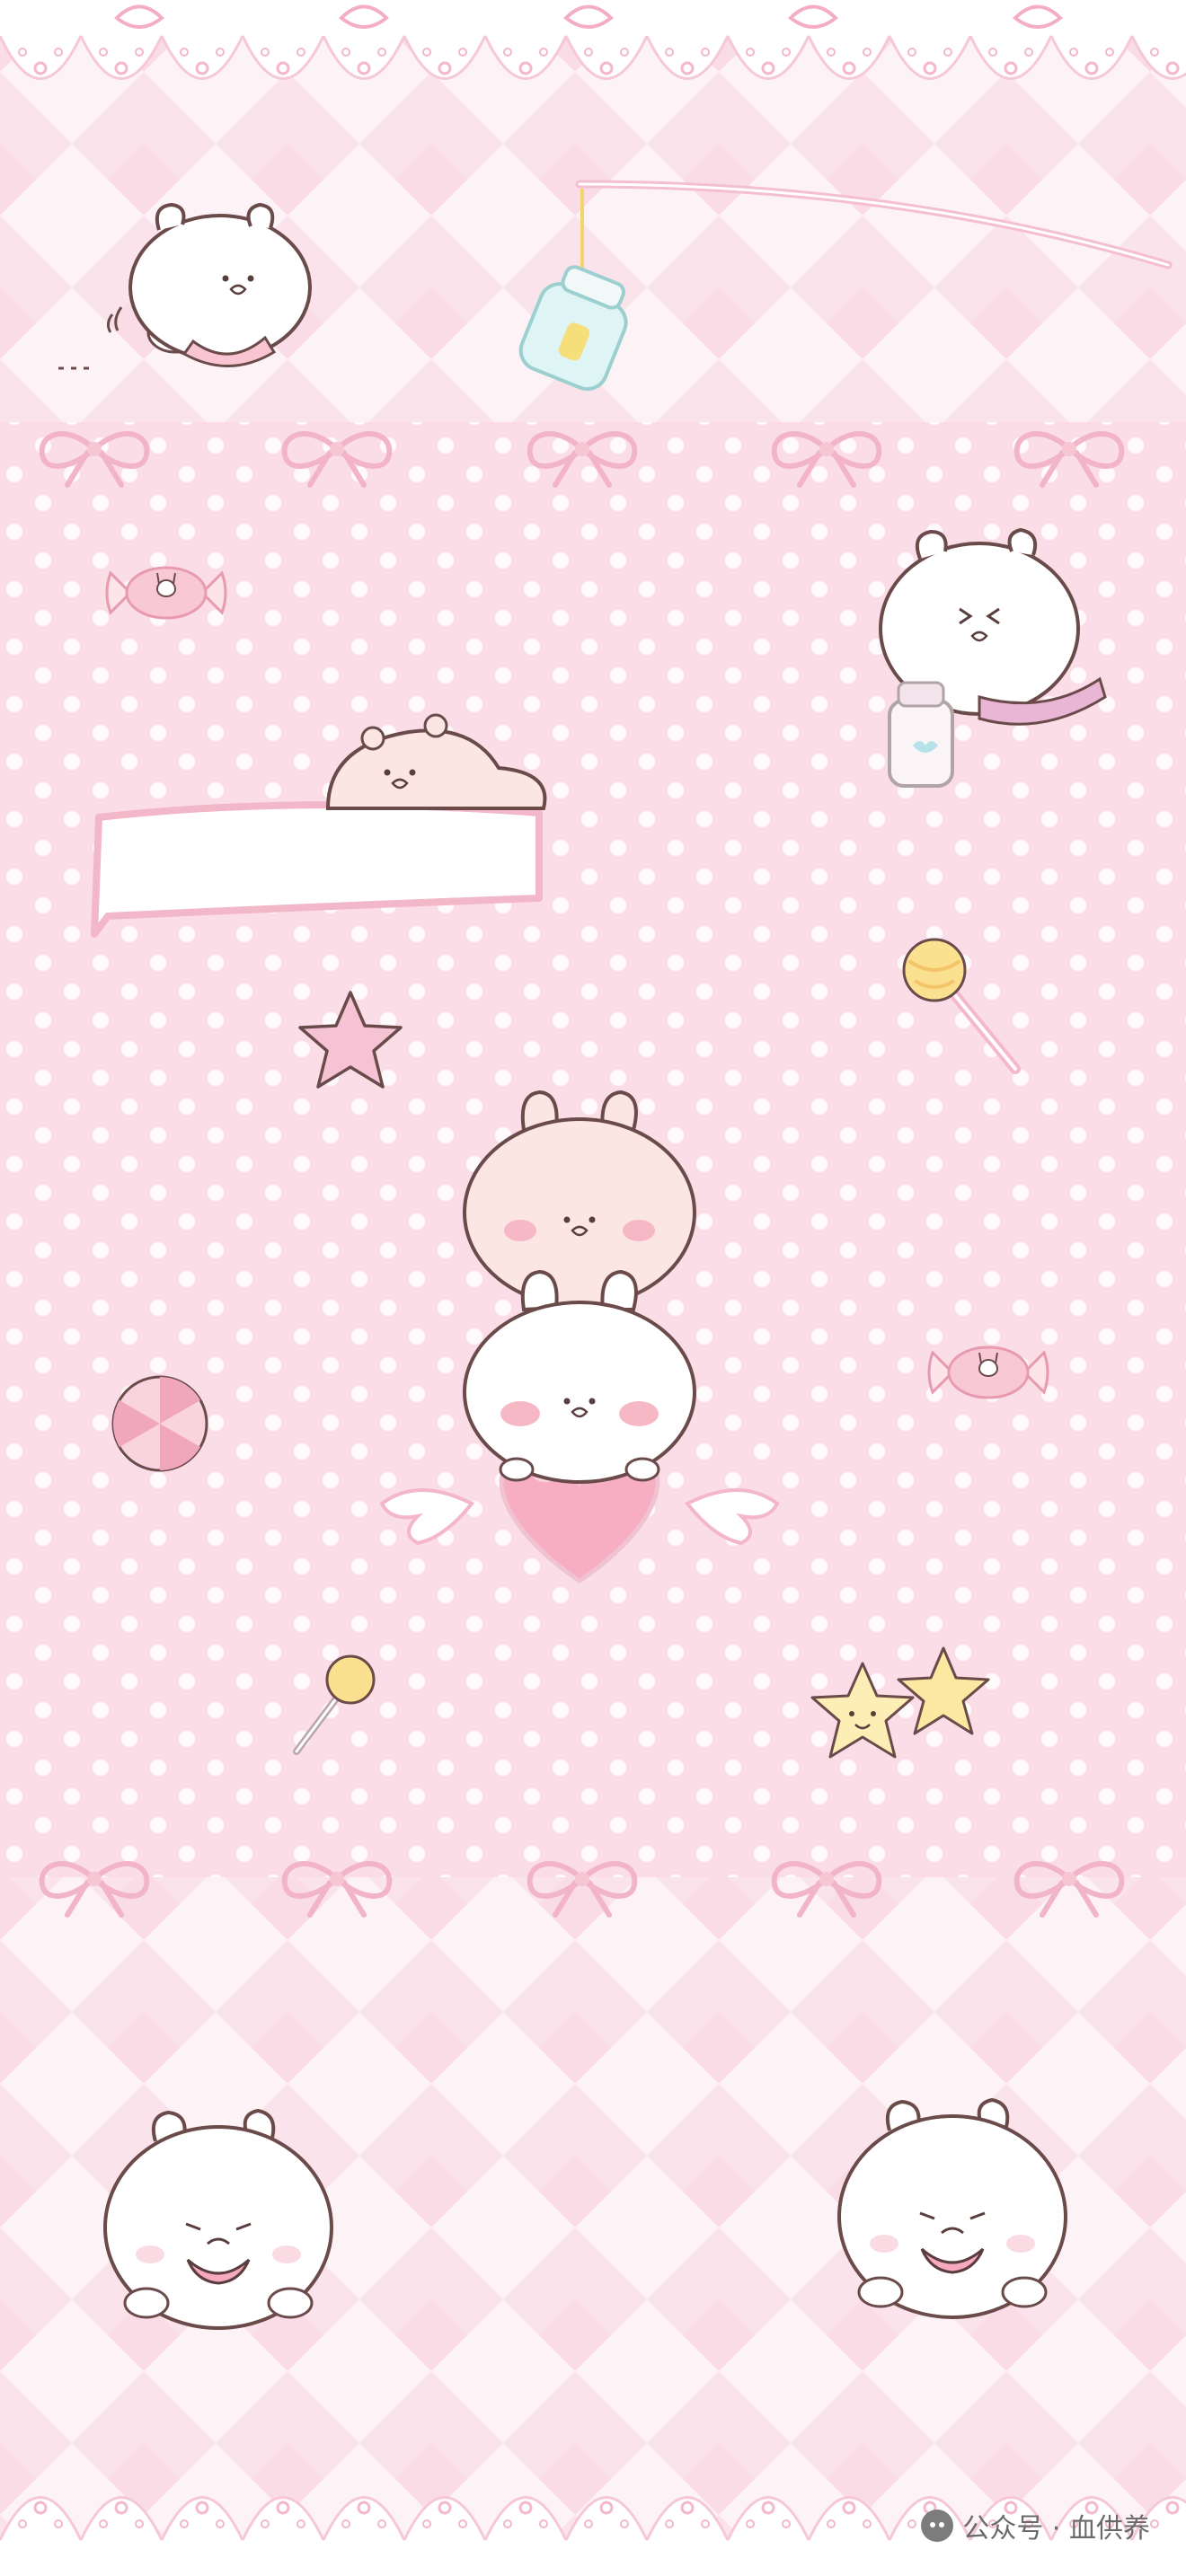  What do you see at coordinates (1056, 2529) in the screenshot?
I see `watermark-text: 公众号 · 血供养` at bounding box center [1056, 2529].